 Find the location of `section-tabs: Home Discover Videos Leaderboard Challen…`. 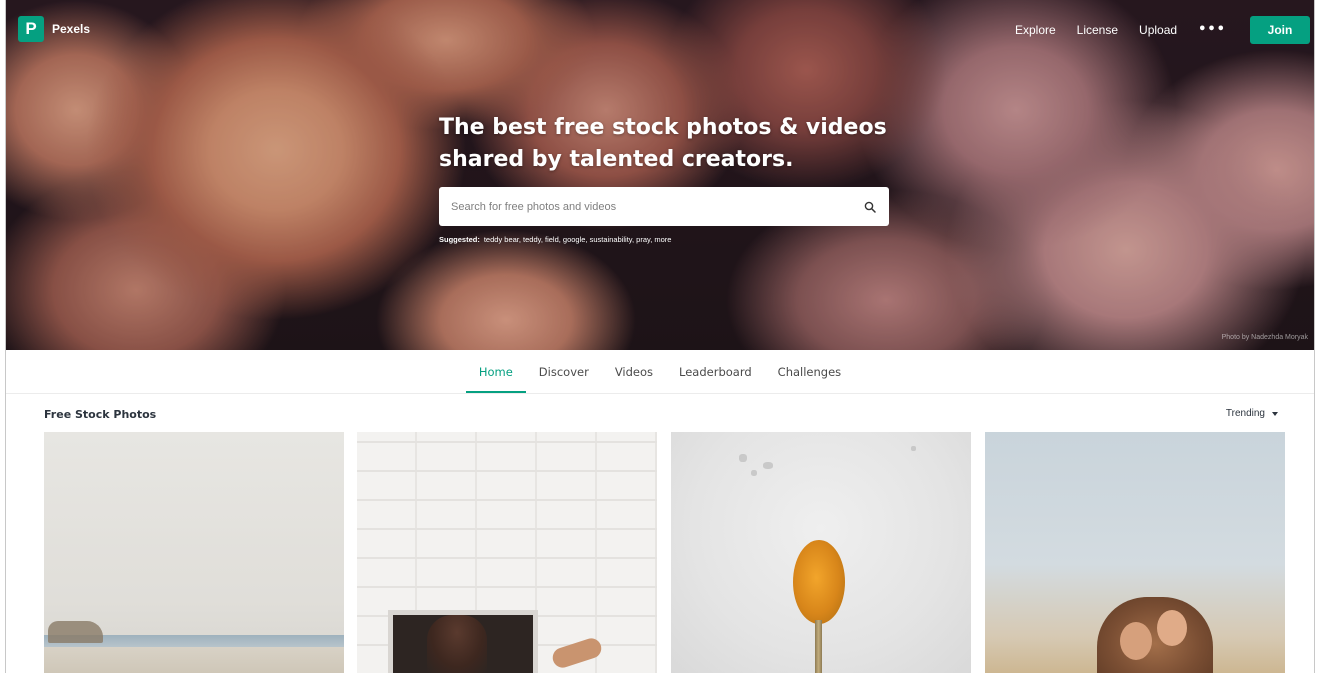

section-tabs: Home Discover Videos Leaderboard Challen… is located at coordinates (660, 372).